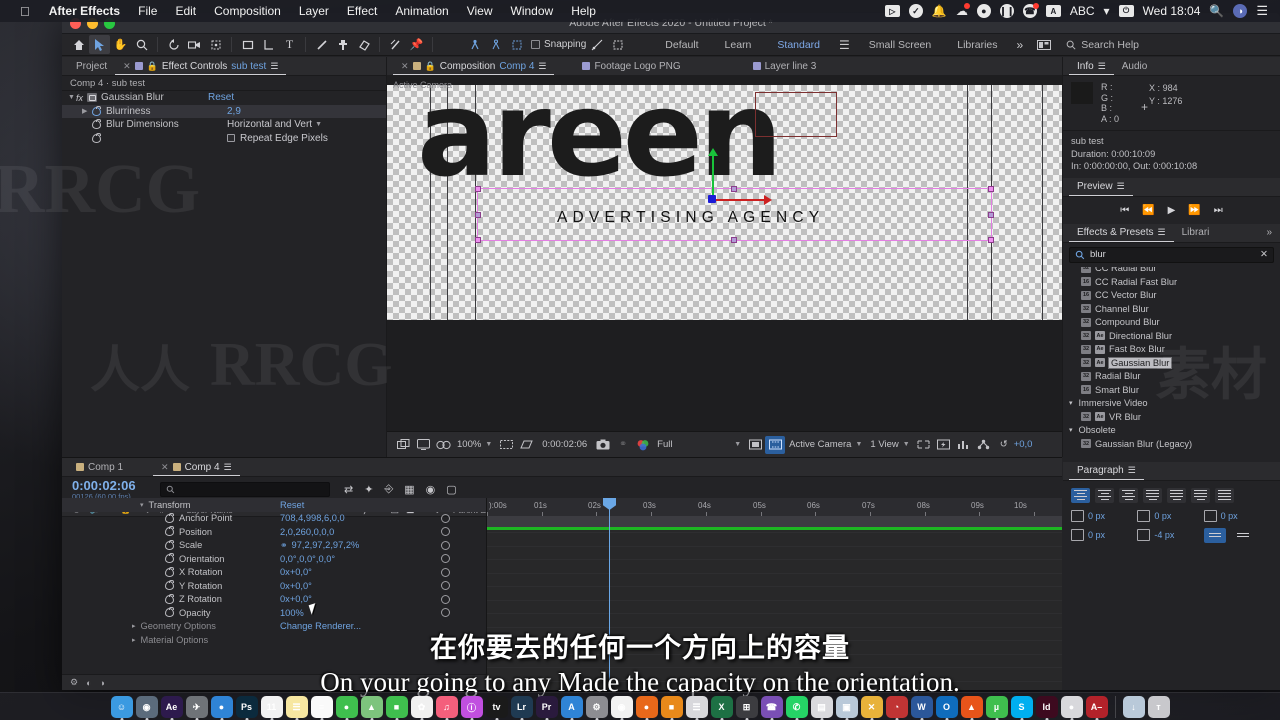 The height and width of the screenshot is (720, 1280). Describe the element at coordinates (274, 613) in the screenshot. I see `timeline-property-row: Opacity 100%` at that location.